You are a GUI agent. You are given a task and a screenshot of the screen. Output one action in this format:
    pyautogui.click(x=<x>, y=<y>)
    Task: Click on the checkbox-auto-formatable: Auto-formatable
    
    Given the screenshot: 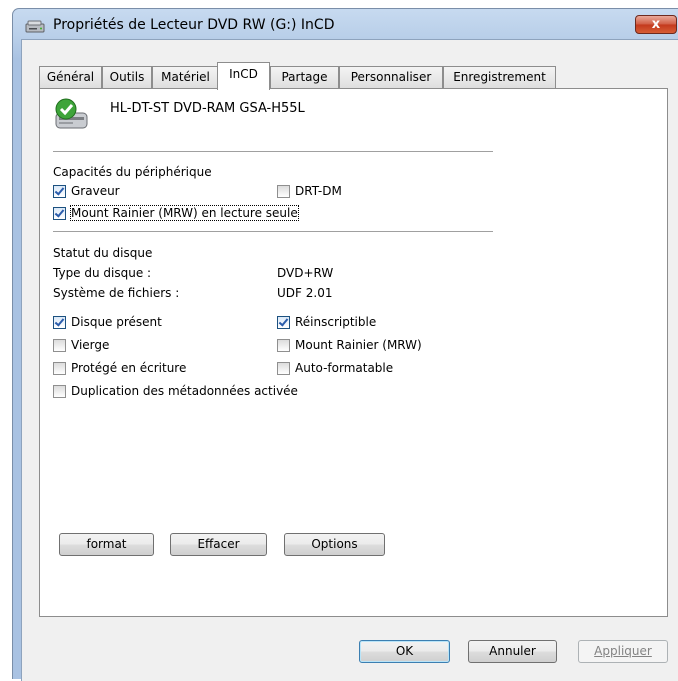 What is the action you would take?
    pyautogui.click(x=335, y=369)
    